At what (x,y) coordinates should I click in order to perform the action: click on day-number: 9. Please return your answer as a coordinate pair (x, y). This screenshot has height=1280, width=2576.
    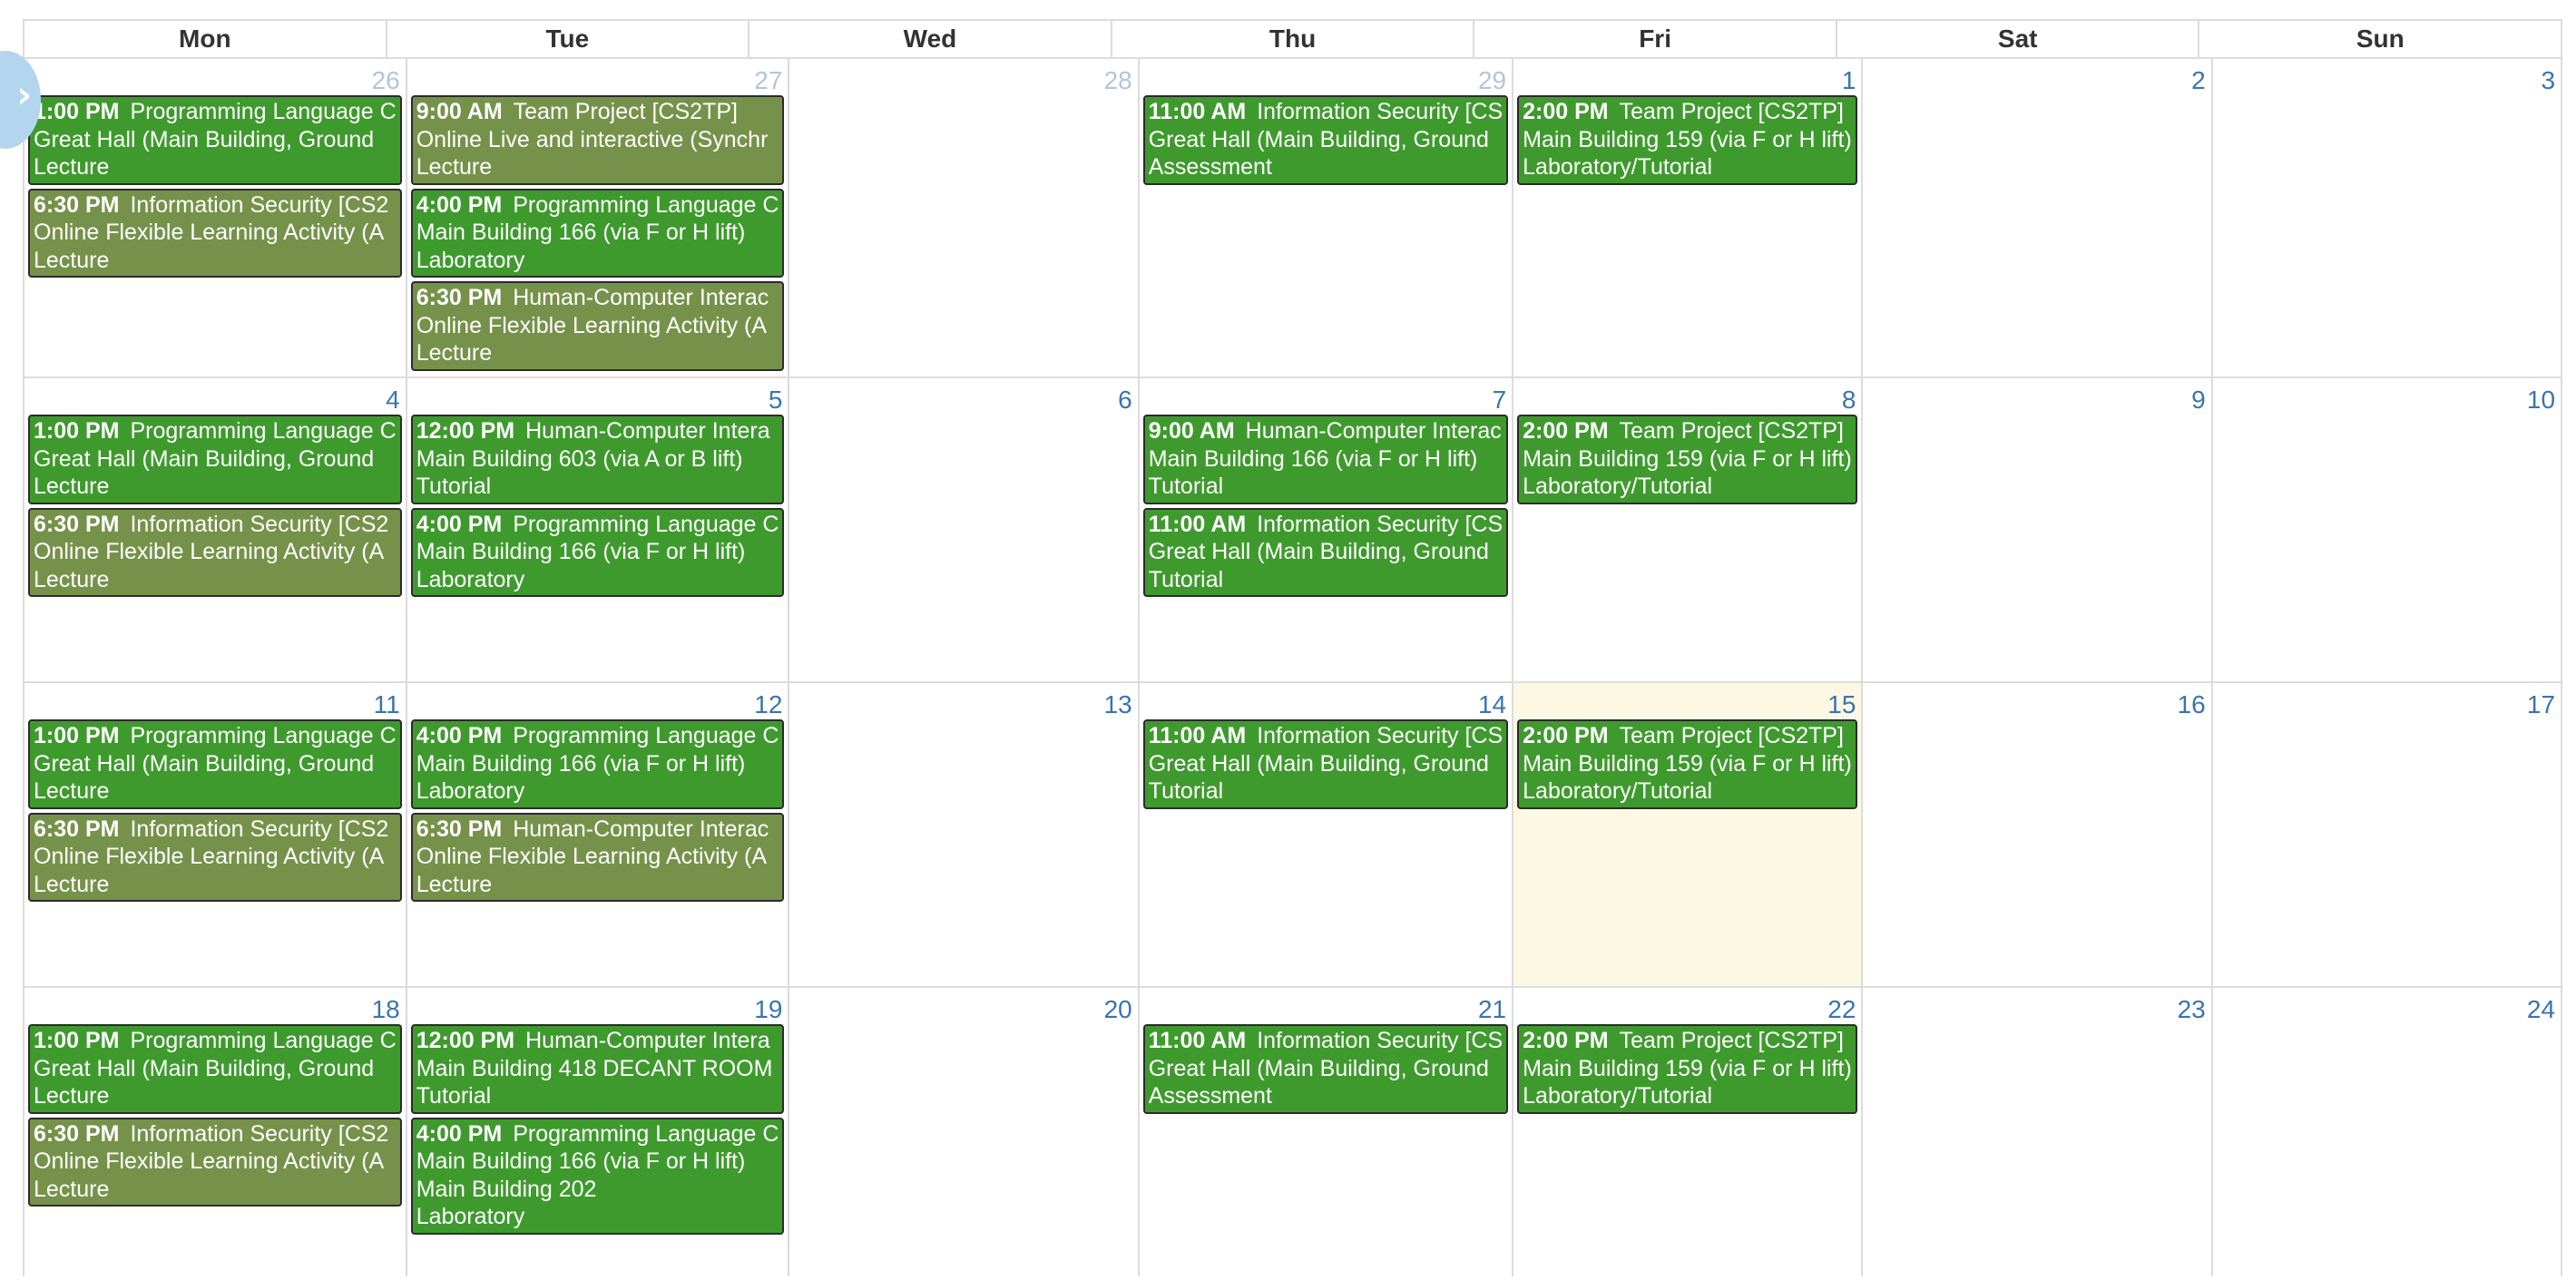
    Looking at the image, I should click on (2036, 396).